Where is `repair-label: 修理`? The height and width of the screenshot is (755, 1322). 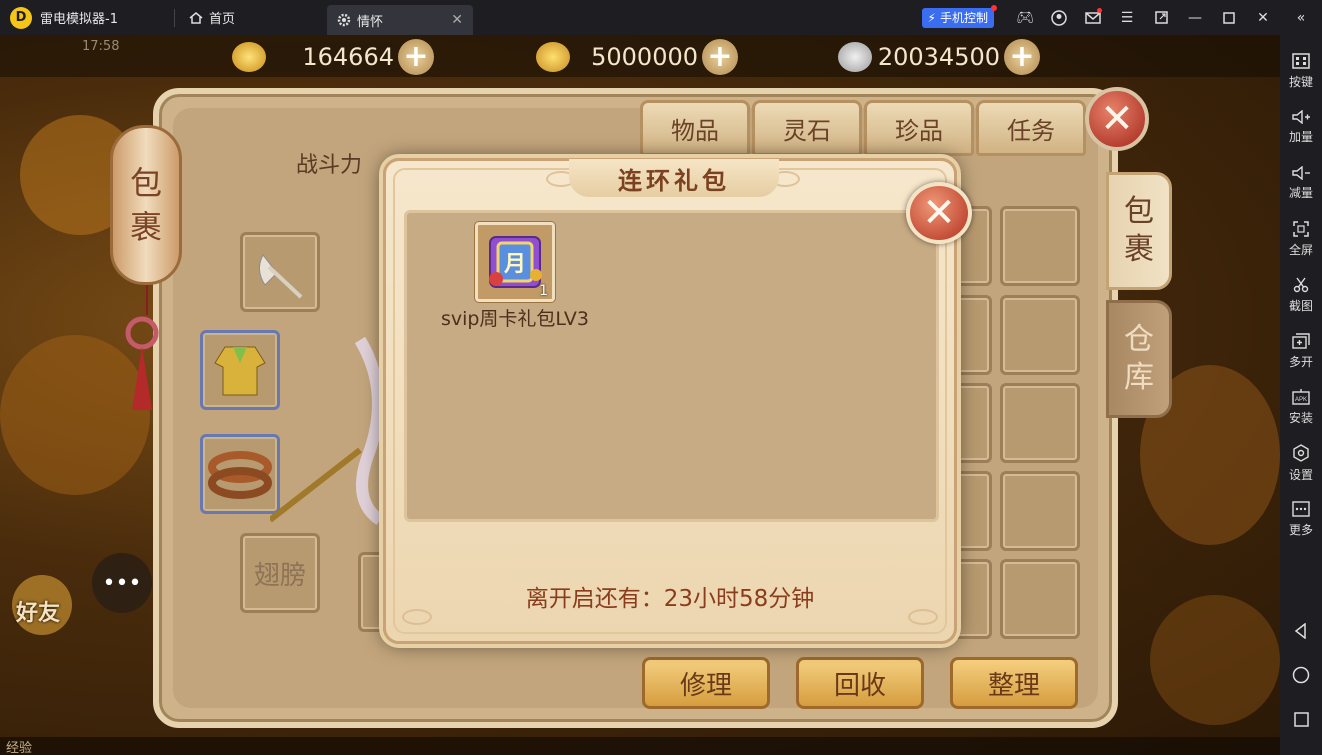
repair-label: 修理 is located at coordinates (705, 685).